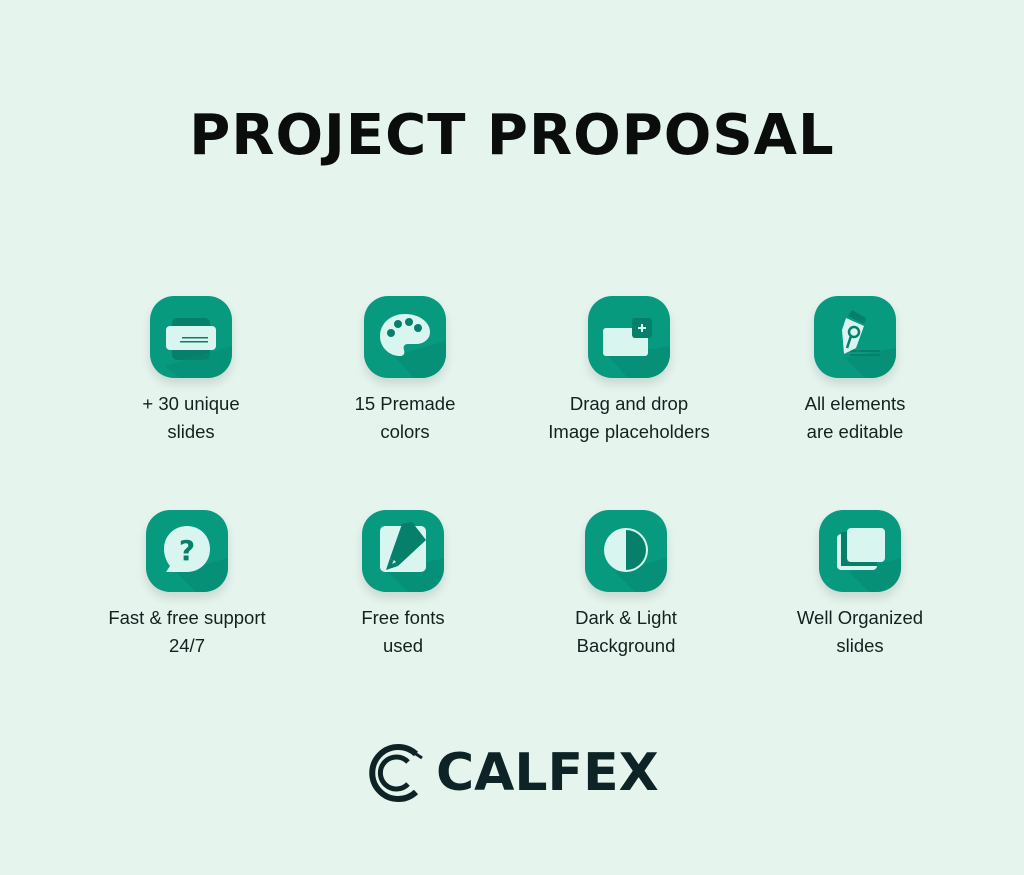 The image size is (1024, 875). What do you see at coordinates (403, 645) in the screenshot?
I see `feature-label-line2: used` at bounding box center [403, 645].